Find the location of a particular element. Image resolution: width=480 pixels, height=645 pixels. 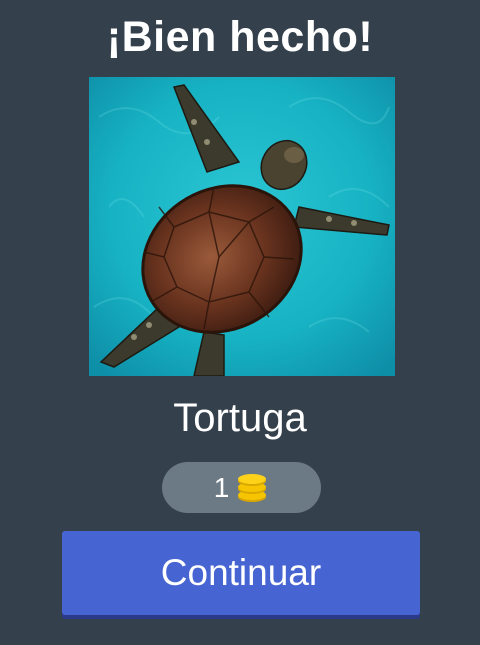

coins-icon is located at coordinates (252, 488).